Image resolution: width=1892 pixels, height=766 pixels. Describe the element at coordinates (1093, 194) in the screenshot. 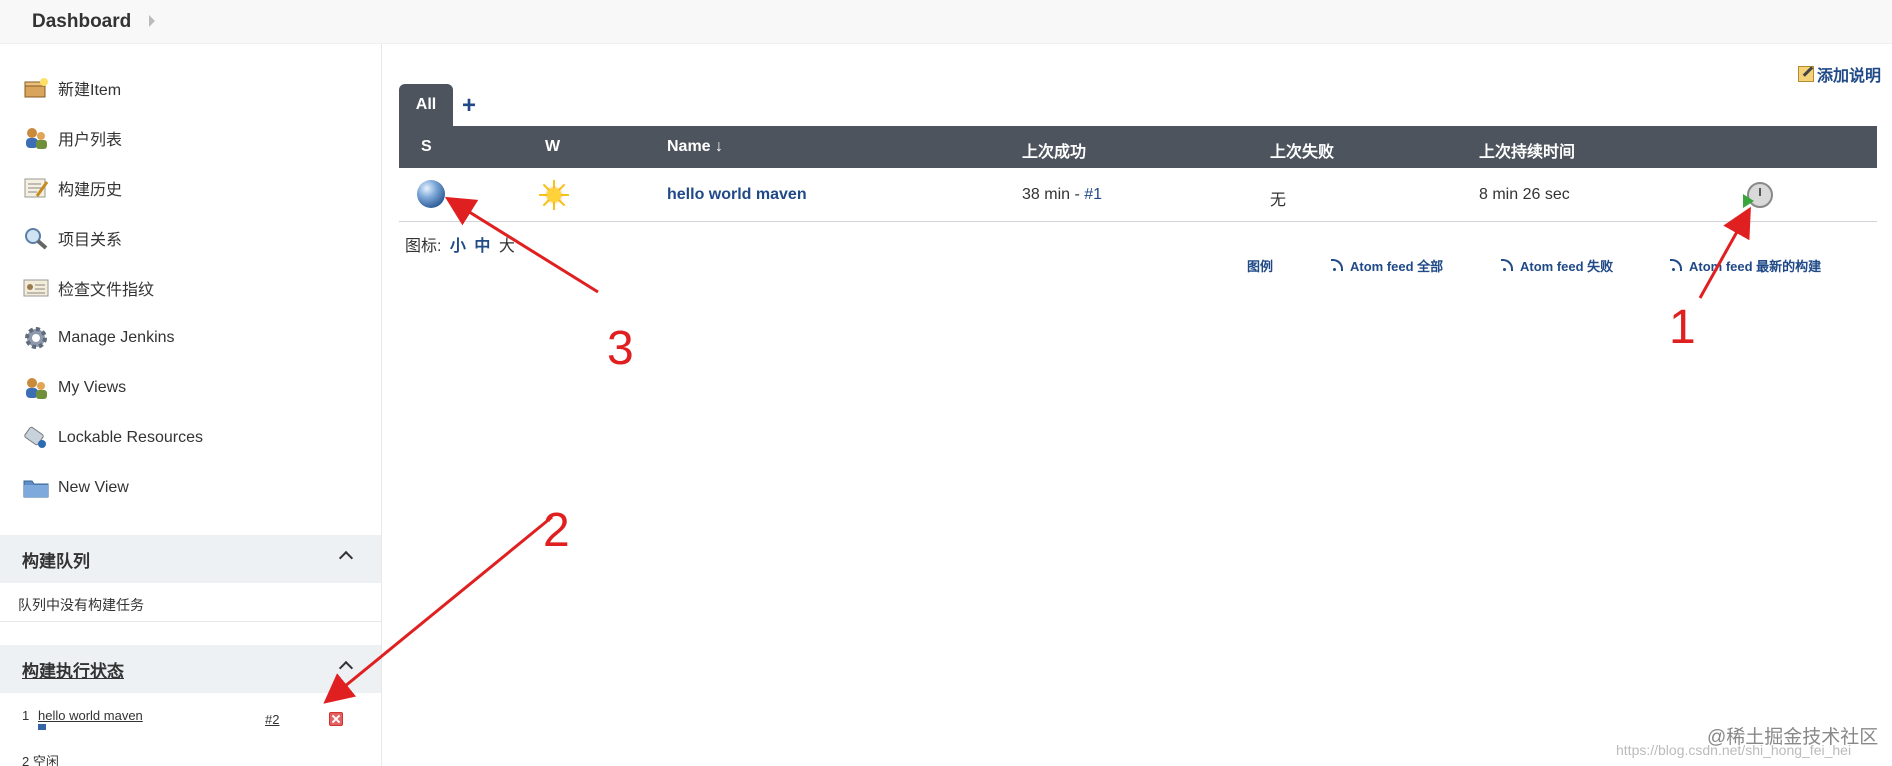

I see `last-success-build-link: #1` at that location.